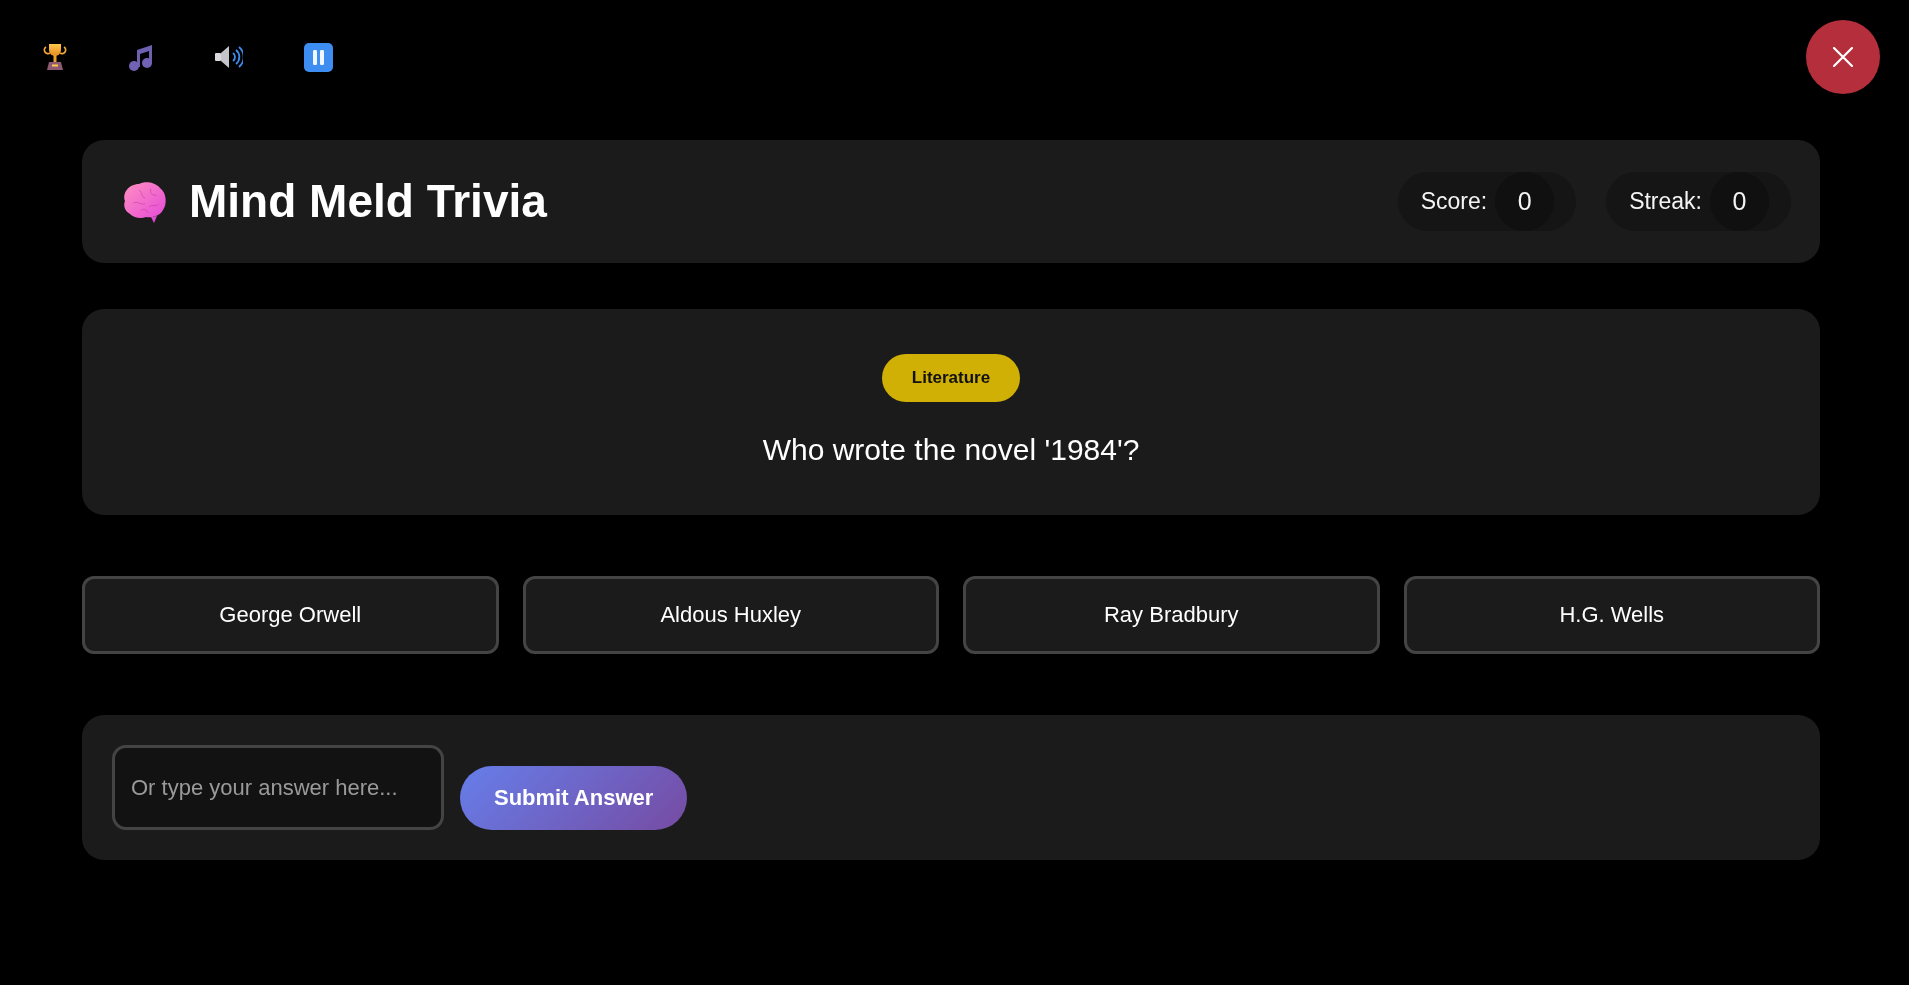  I want to click on app-title: Mind Meld Trivia, so click(368, 201).